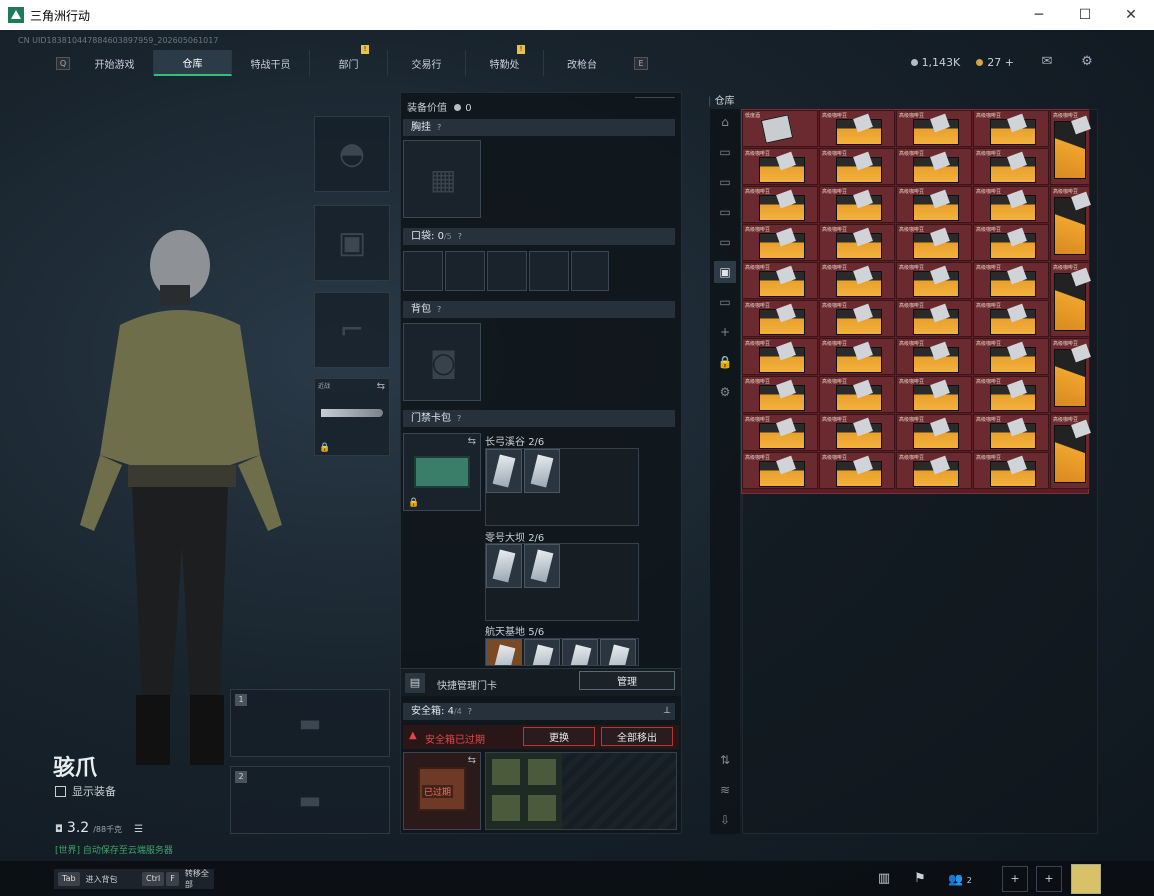 This screenshot has width=1154, height=896. I want to click on maximize-button: ☐, so click(1085, 15).